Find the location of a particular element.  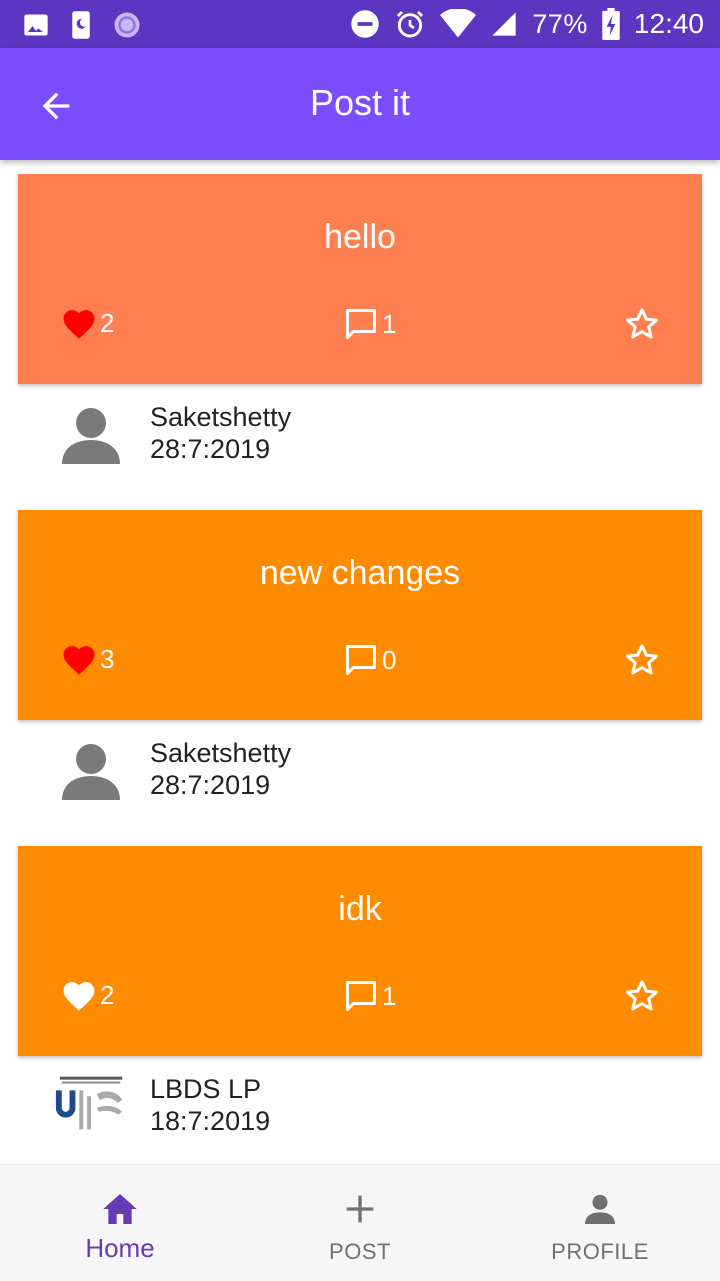

status-bar: 77% 12:40 is located at coordinates (360, 24).